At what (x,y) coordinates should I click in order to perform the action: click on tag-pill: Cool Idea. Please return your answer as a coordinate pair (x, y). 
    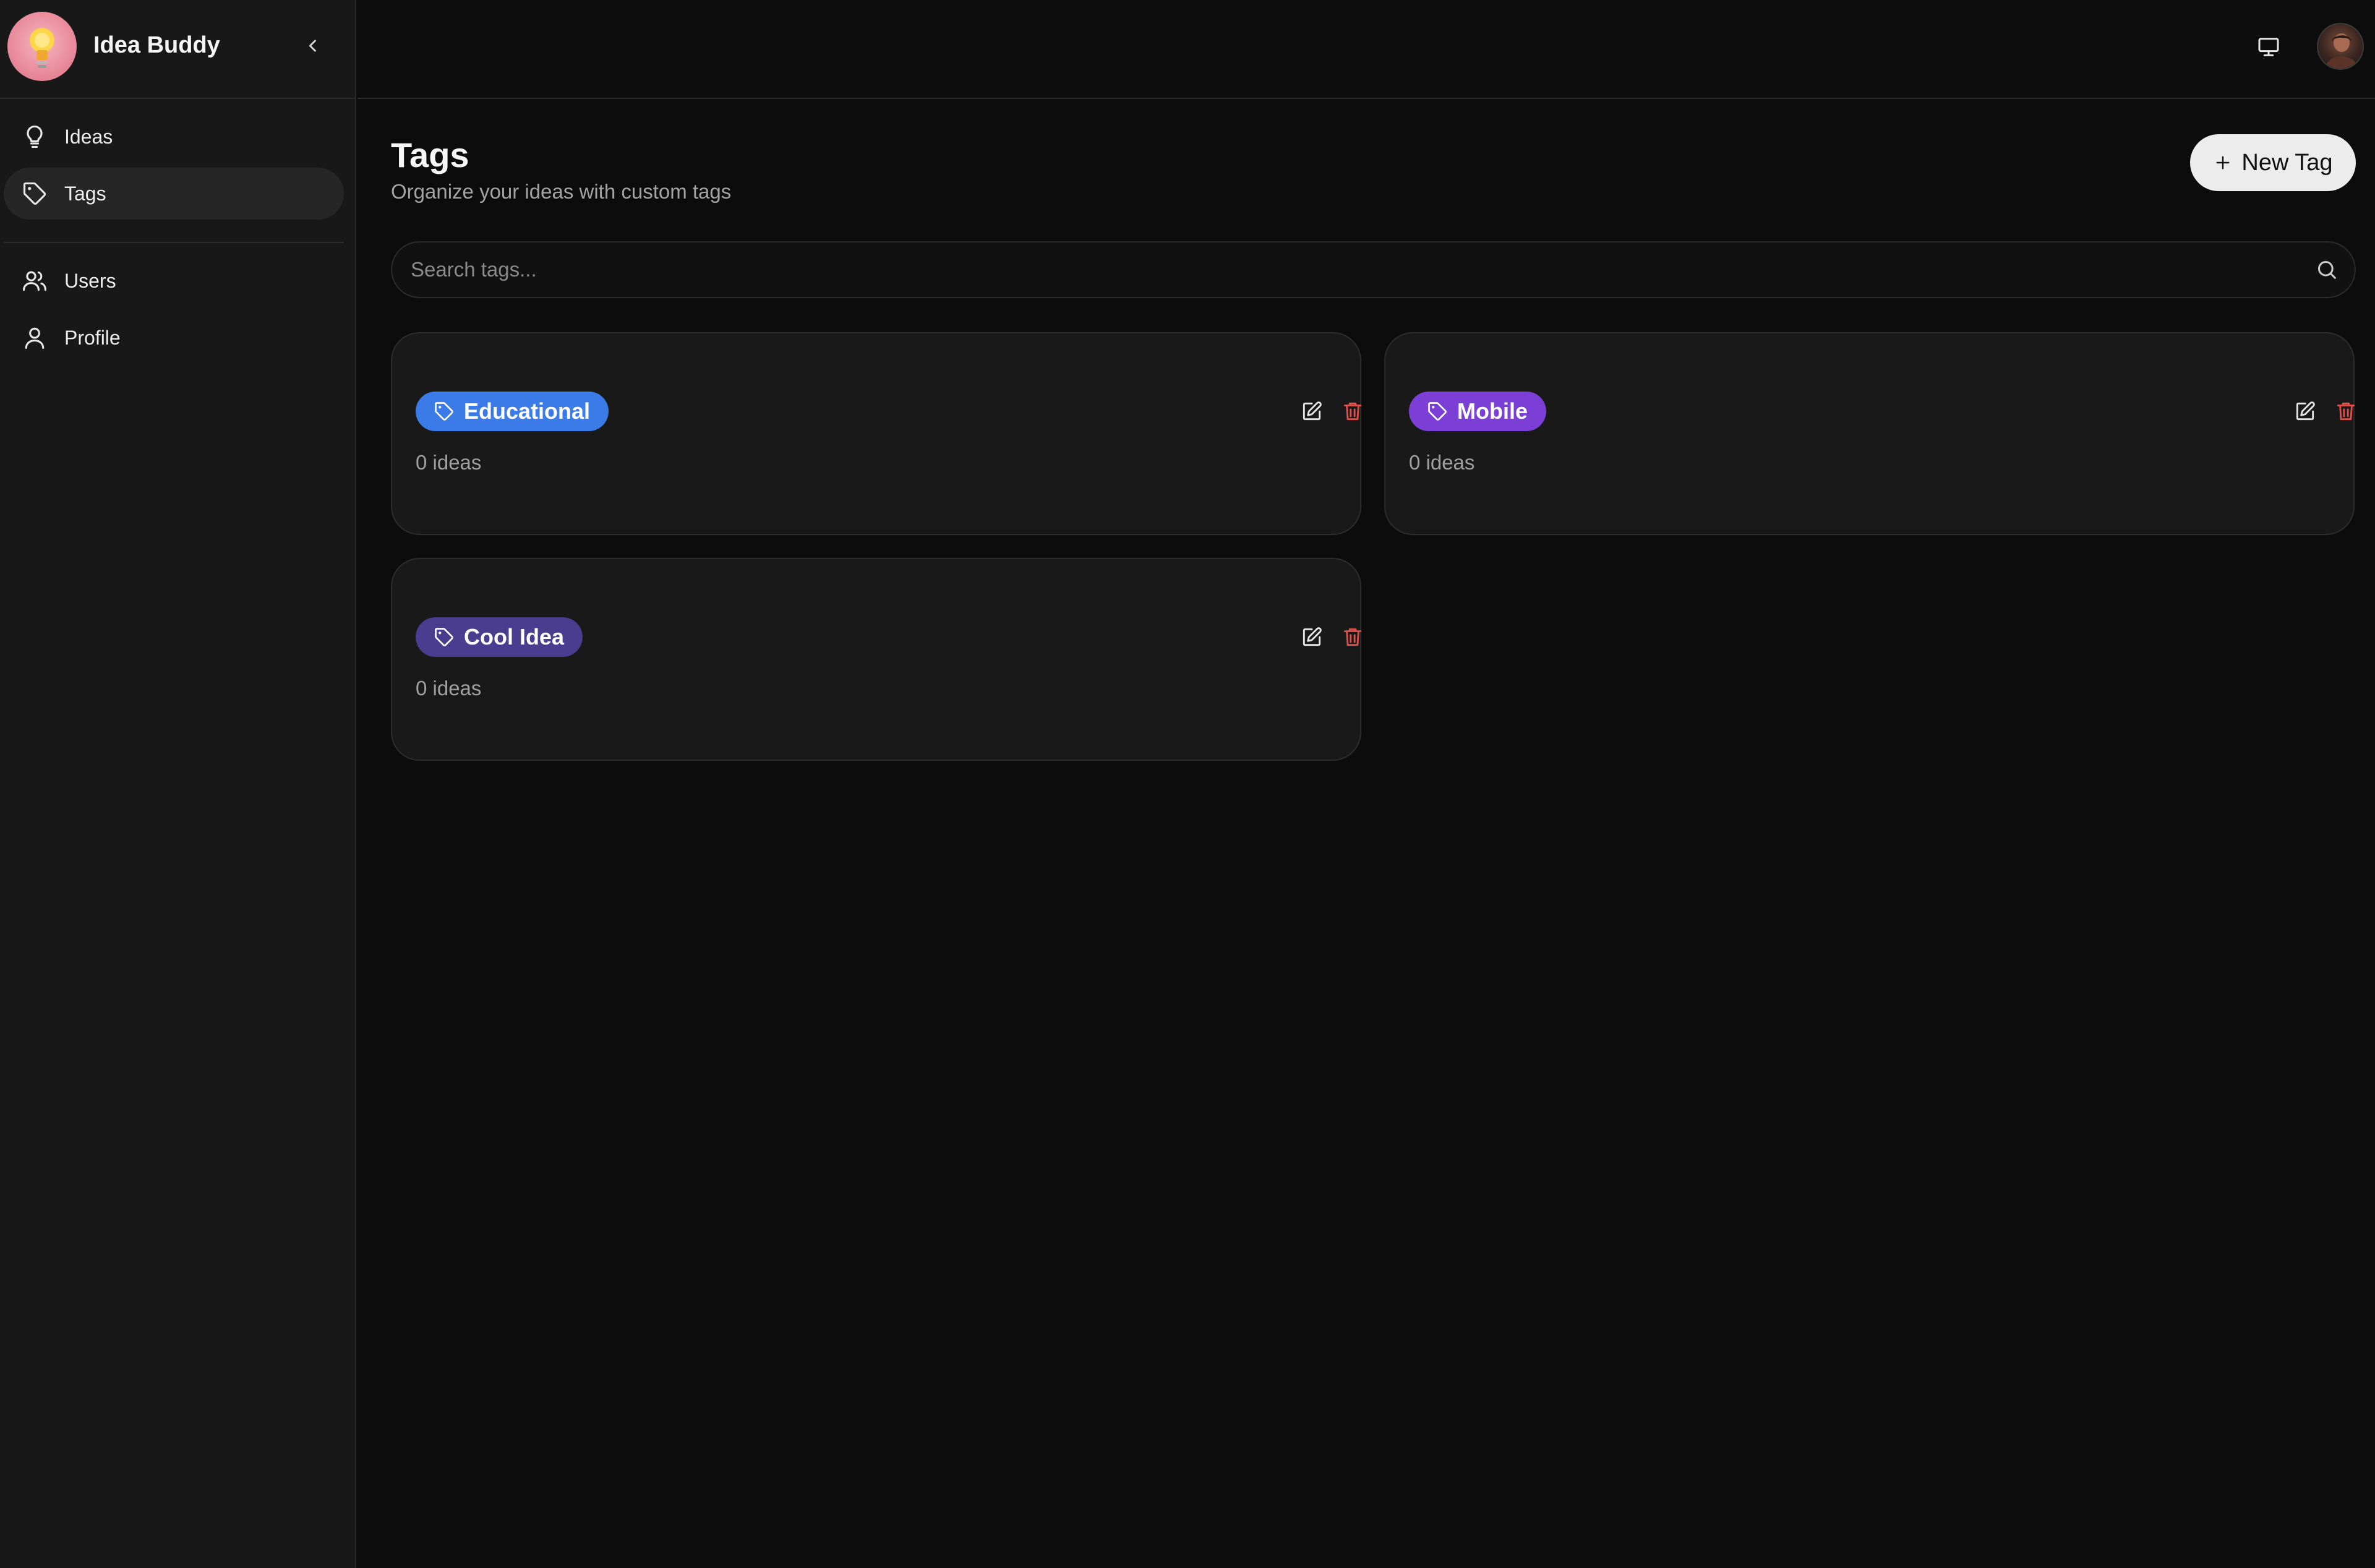
    Looking at the image, I should click on (499, 637).